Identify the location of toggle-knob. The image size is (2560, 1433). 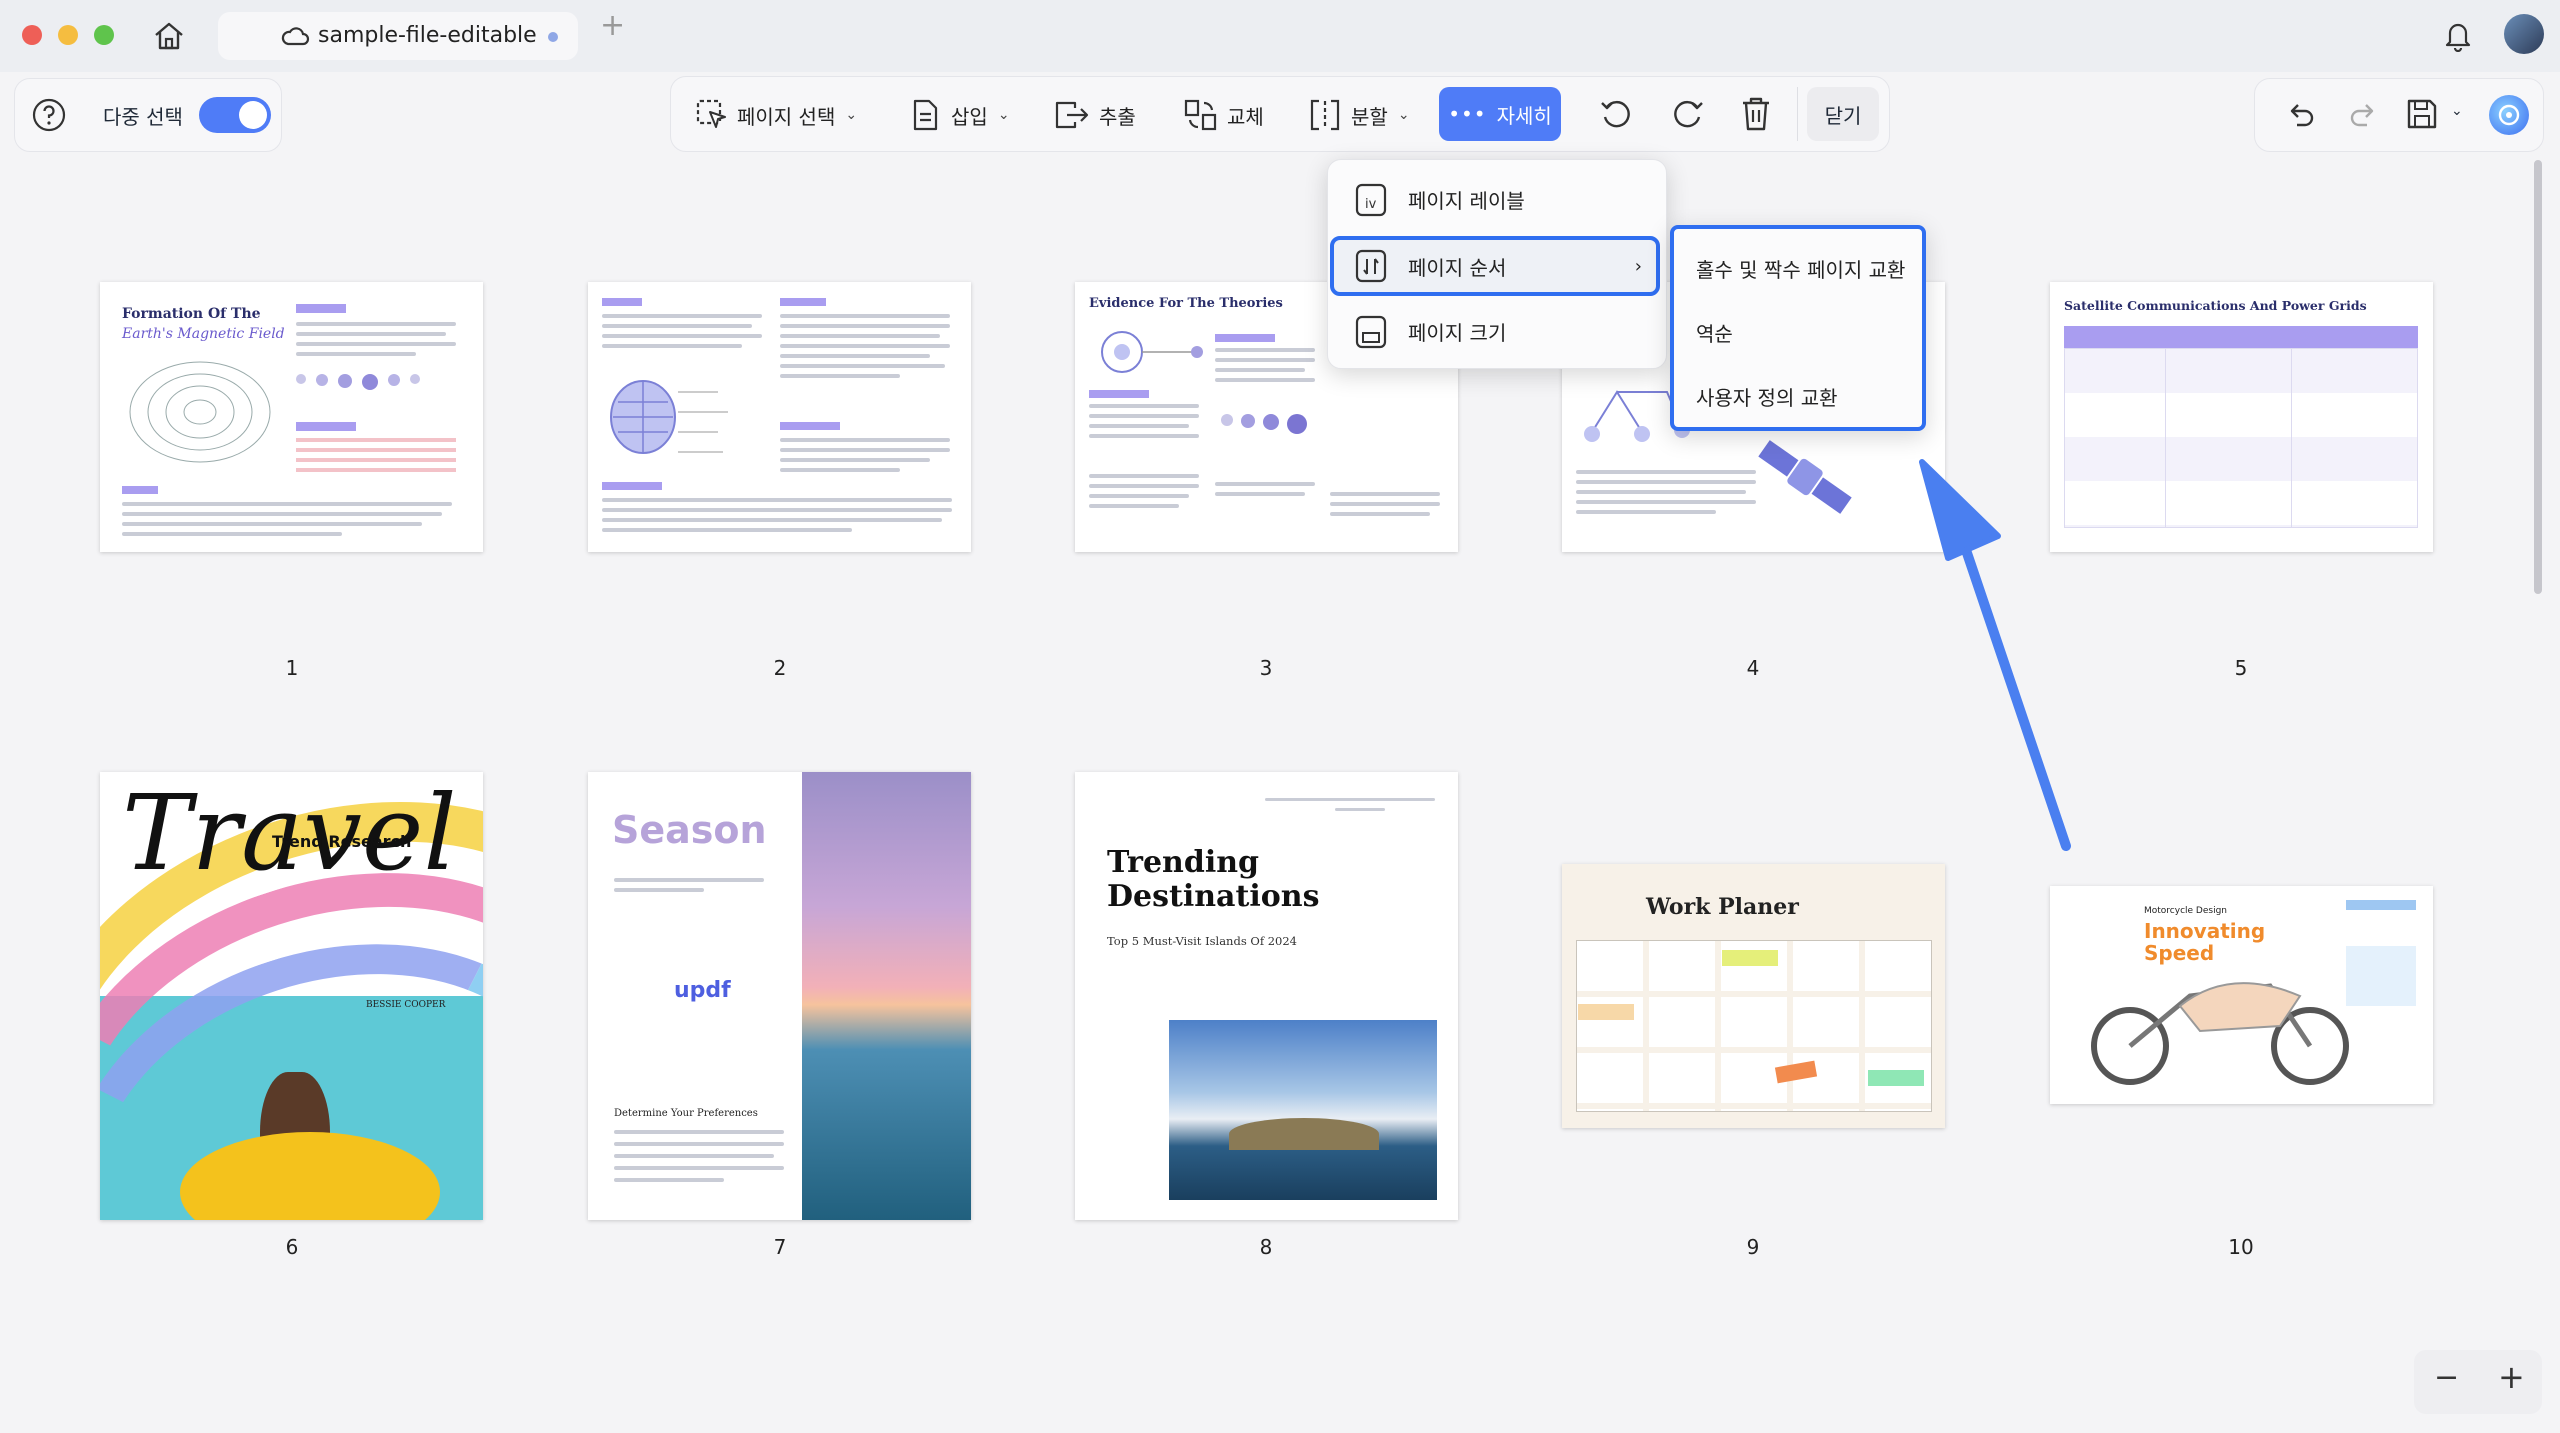
(253, 115).